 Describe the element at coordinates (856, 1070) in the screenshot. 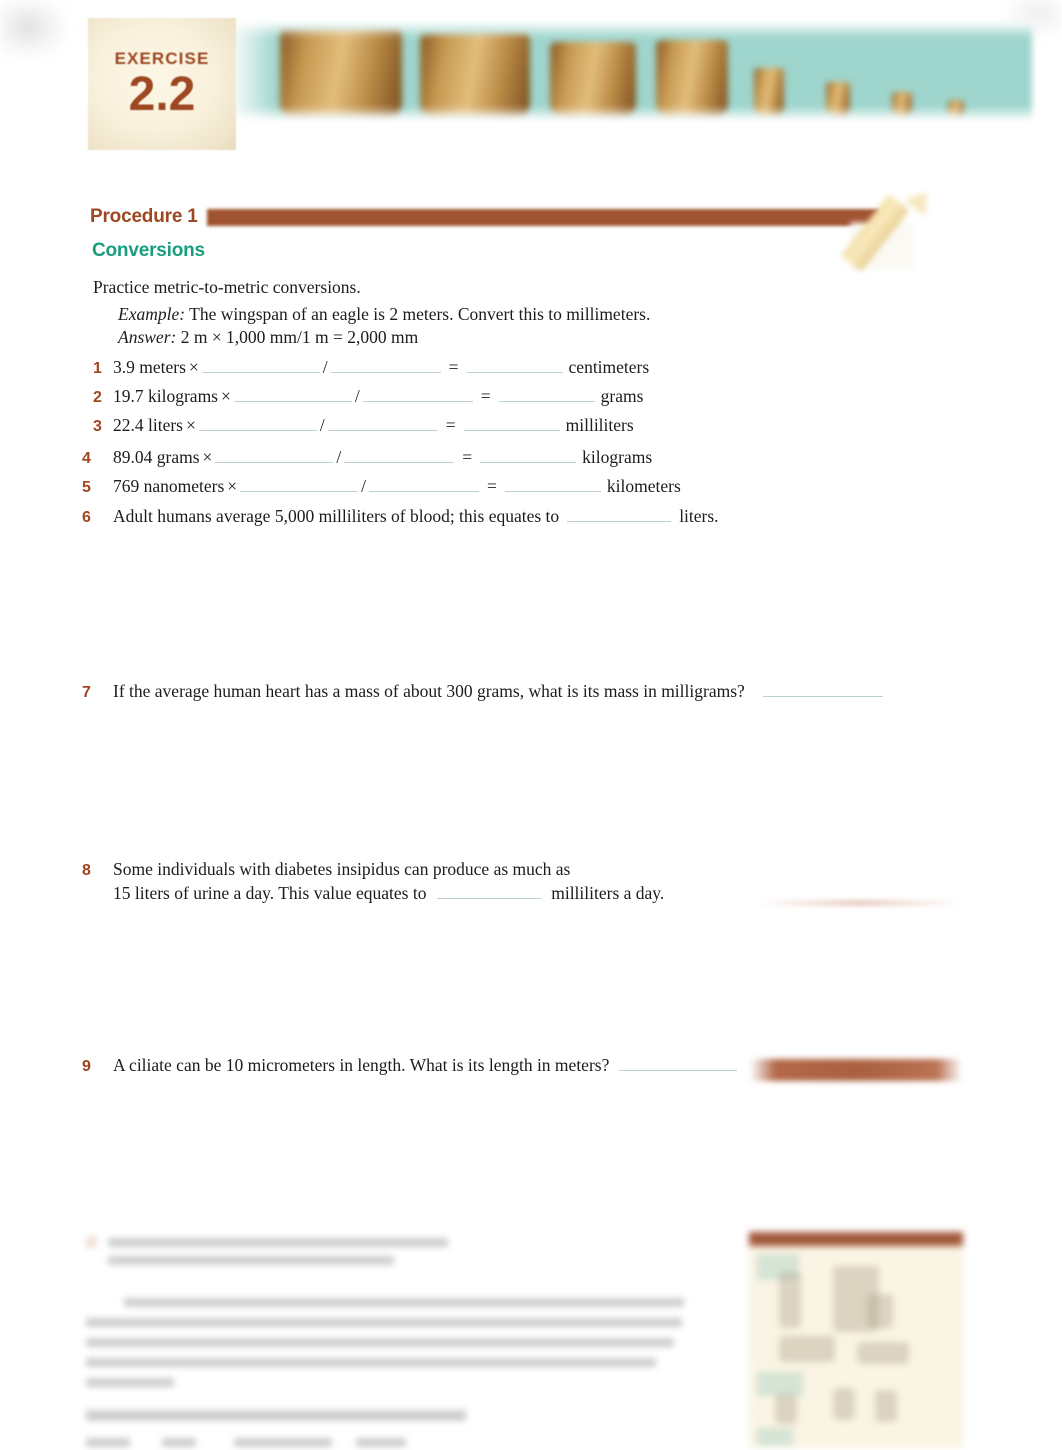

I see `sidebar-brown-bar` at that location.